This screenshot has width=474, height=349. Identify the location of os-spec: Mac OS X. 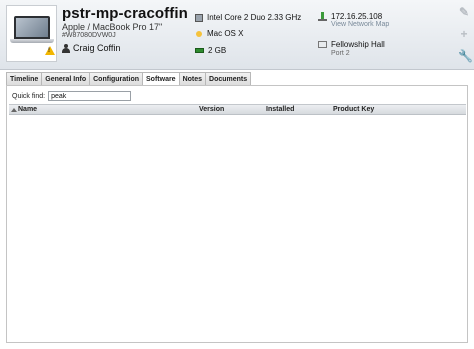
(219, 33).